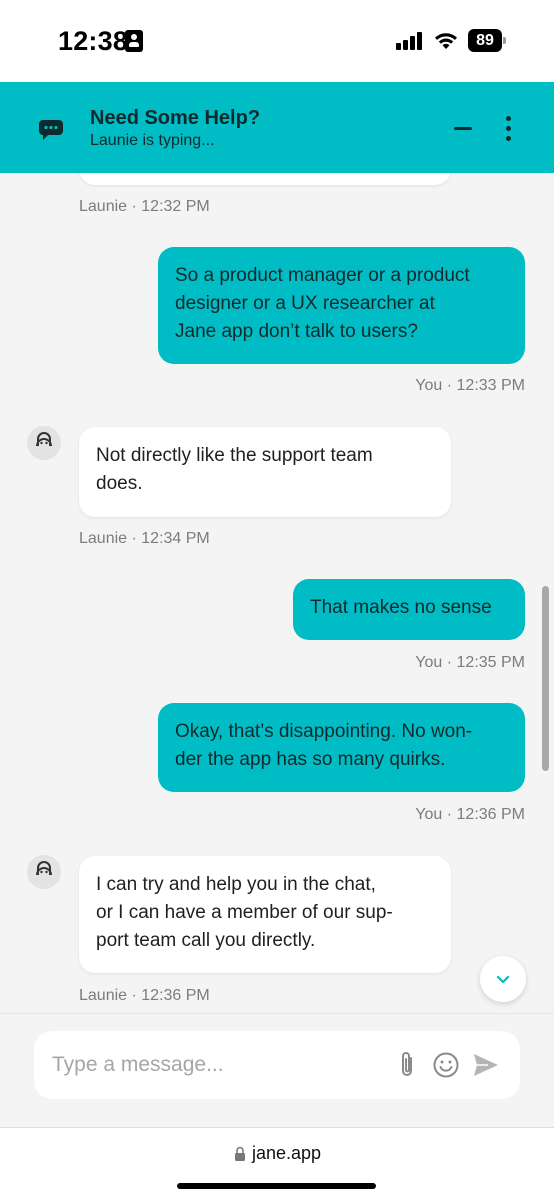  What do you see at coordinates (545, 678) in the screenshot?
I see `scrollbar-thumb` at bounding box center [545, 678].